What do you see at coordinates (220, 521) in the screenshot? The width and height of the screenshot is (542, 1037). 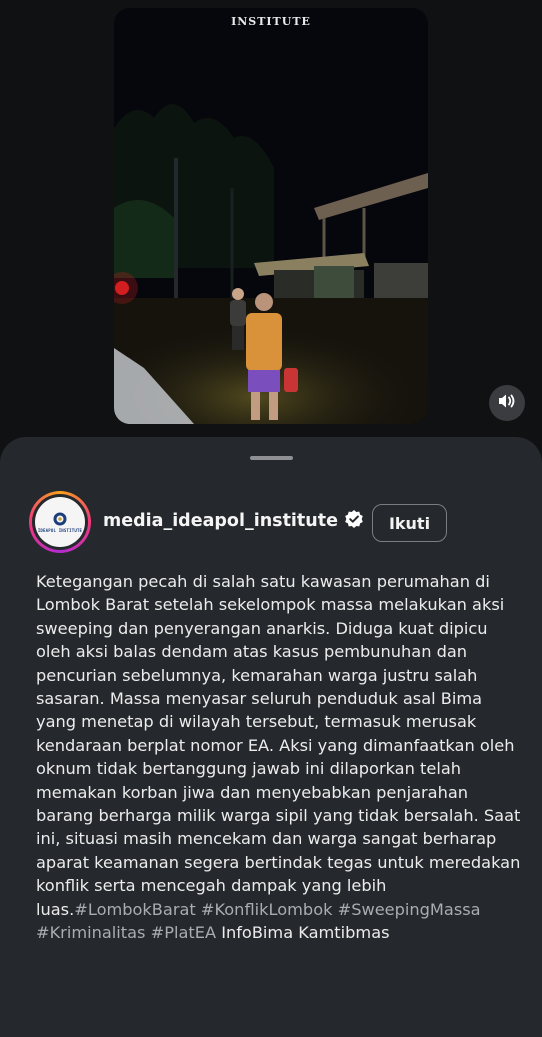 I see `username: media_ideapol_institute` at bounding box center [220, 521].